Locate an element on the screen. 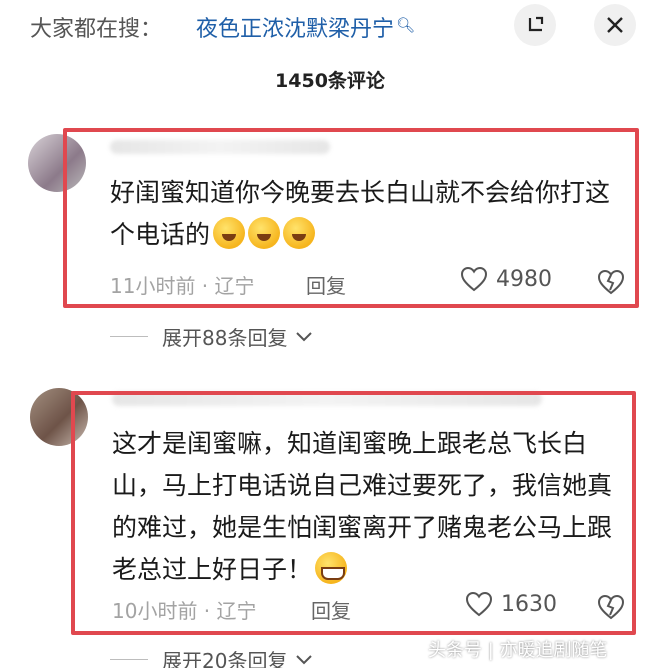 The height and width of the screenshot is (668, 660). top-bar: 大家都在搜： 夜色正浓沈默梁丹宁 🔍︎ is located at coordinates (330, 26).